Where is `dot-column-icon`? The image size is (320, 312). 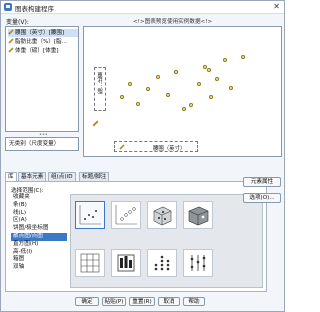
dot-column-icon is located at coordinates (162, 263).